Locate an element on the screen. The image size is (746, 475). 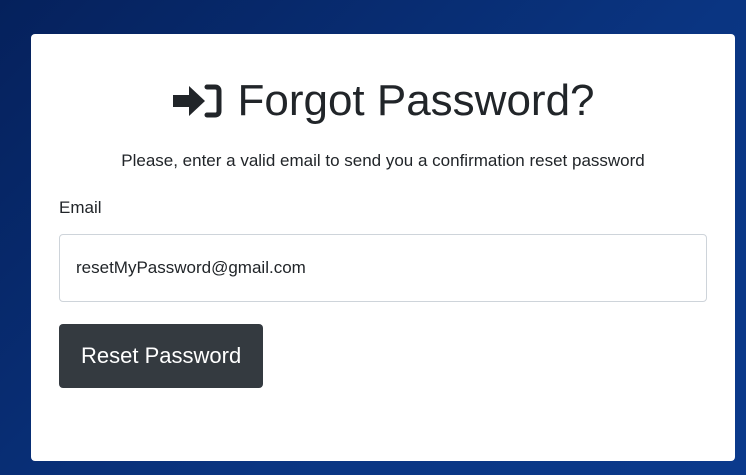
sign-in-arrow-icon is located at coordinates (197, 101).